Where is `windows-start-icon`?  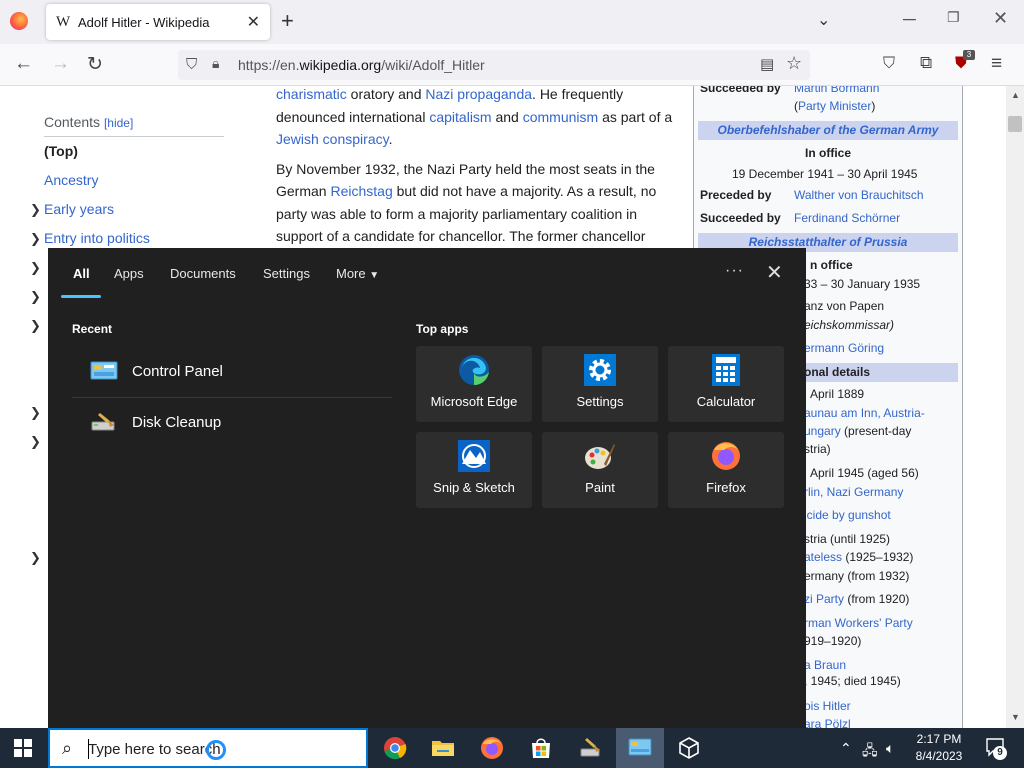 windows-start-icon is located at coordinates (23, 748).